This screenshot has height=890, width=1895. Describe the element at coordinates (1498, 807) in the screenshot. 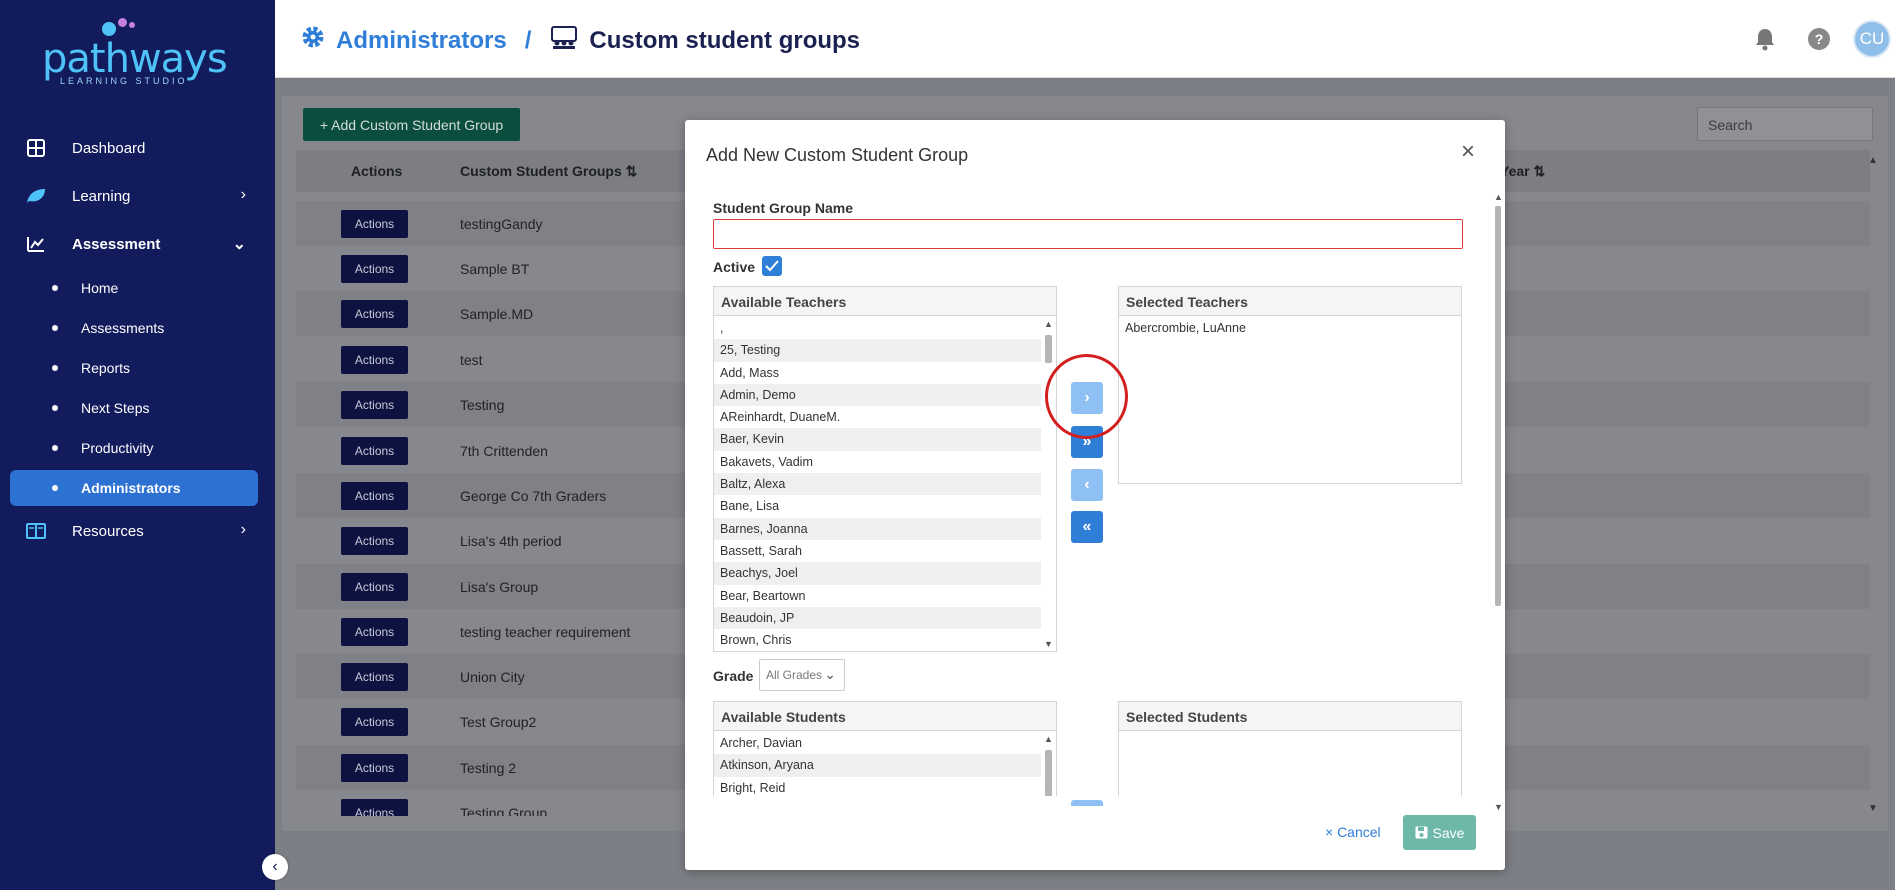

I see `scroll-down-icon: ▼` at that location.